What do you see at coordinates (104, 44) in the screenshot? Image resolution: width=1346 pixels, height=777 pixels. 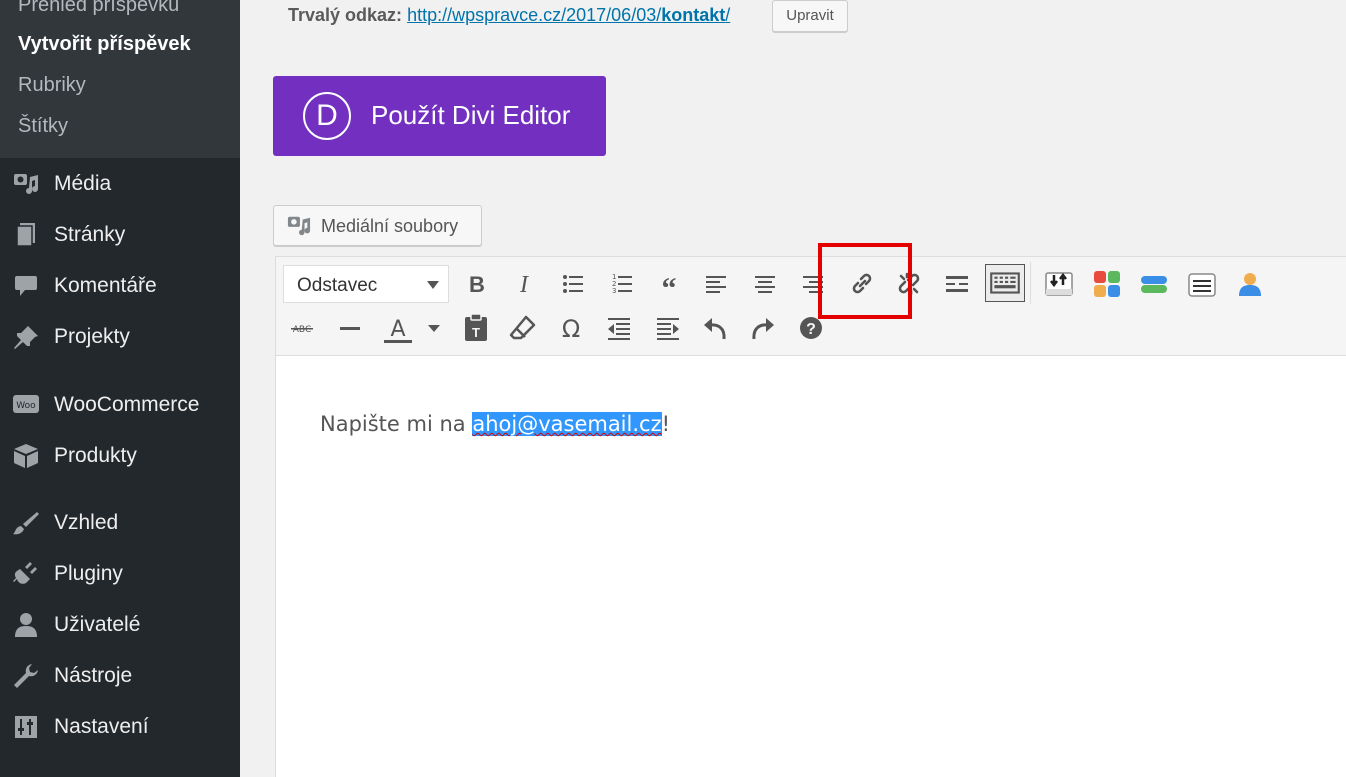 I see `submenu-add-new: Vytvořit příspěvek` at bounding box center [104, 44].